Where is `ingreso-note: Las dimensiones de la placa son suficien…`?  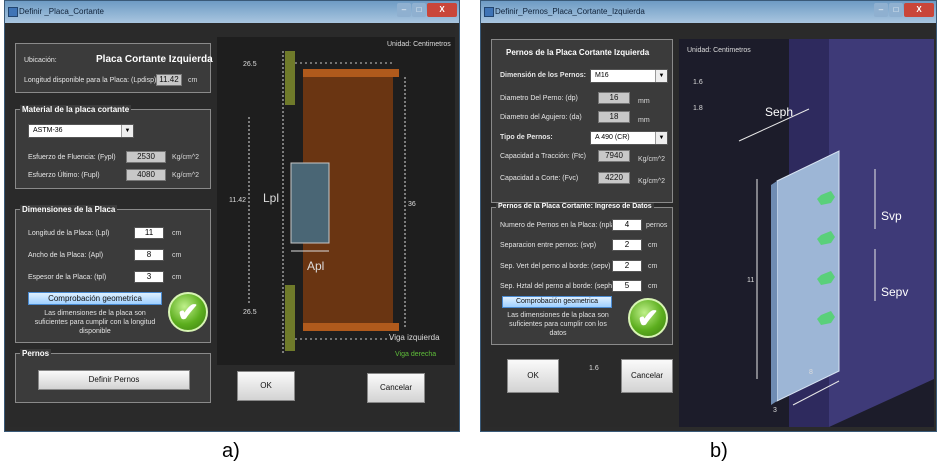 ingreso-note: Las dimensiones de la placa son suficien… is located at coordinates (558, 324).